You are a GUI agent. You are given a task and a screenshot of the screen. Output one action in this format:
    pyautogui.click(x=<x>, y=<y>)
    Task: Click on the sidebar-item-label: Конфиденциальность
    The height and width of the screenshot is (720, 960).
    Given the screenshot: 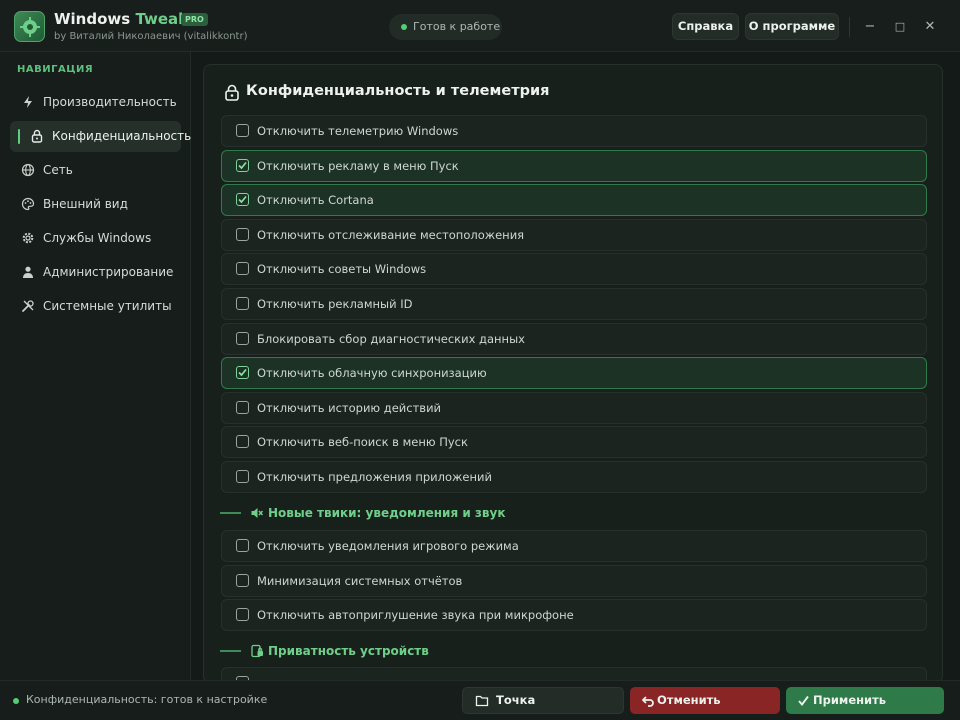 What is the action you would take?
    pyautogui.click(x=122, y=136)
    